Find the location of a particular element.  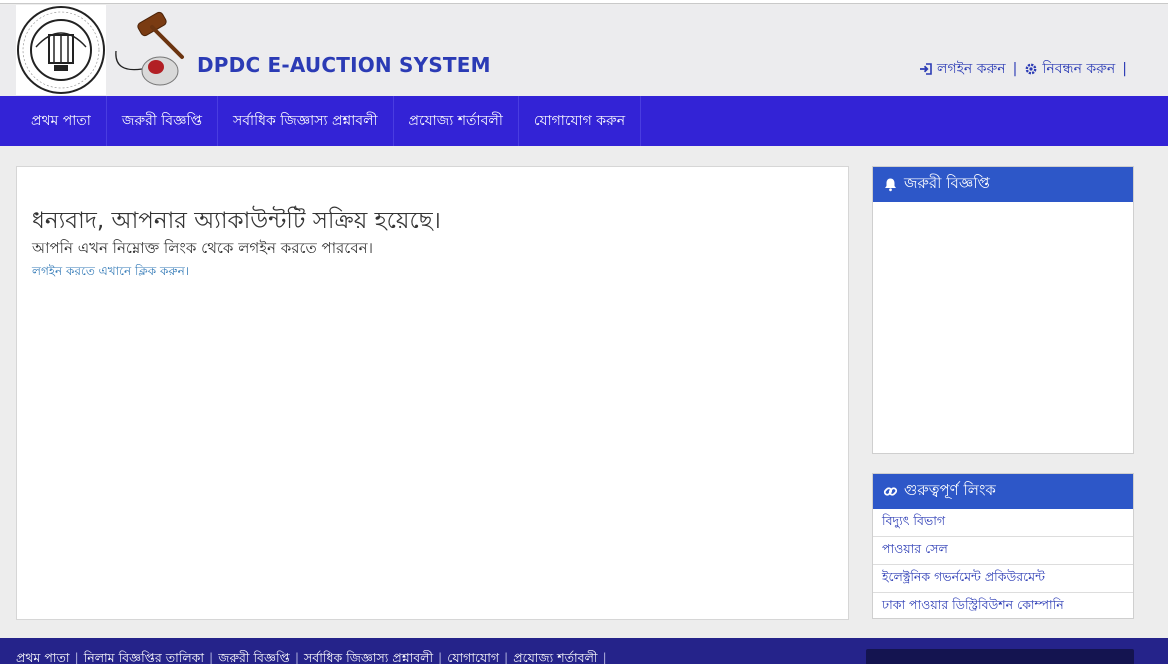

important-links-header: গুরুত্বপূর্ণ লিংক is located at coordinates (1003, 491).